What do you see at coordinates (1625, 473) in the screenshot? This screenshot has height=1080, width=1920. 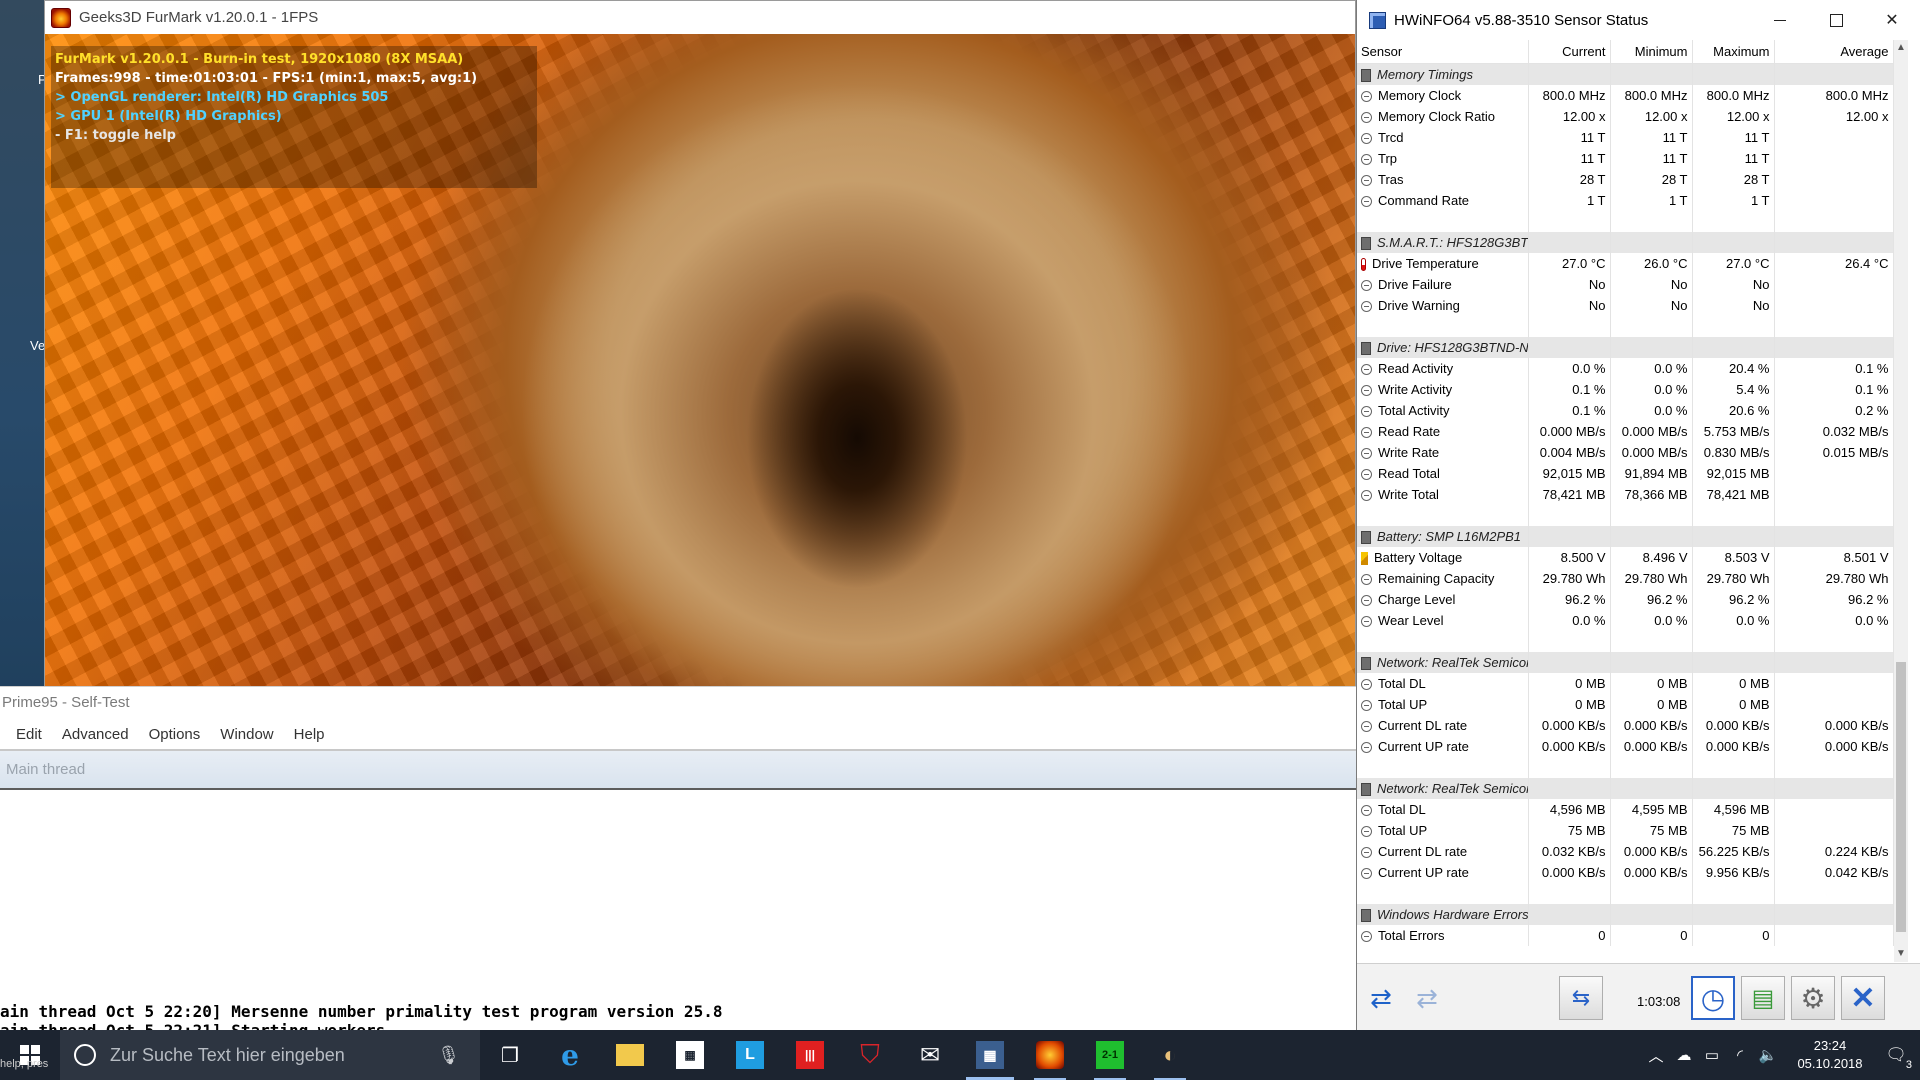 I see `sensor-row: Read Total 92,015 MB 91,894 MB 92,015 MB` at bounding box center [1625, 473].